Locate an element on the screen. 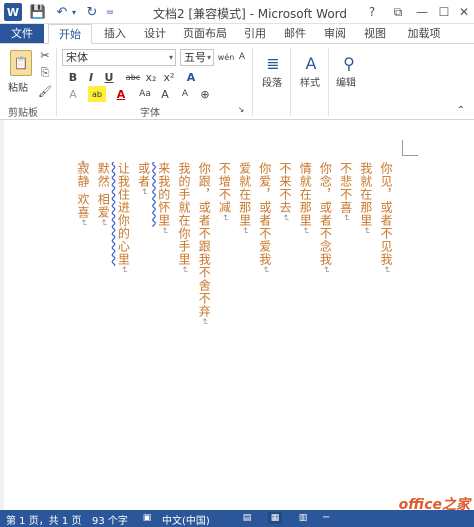  font-dialog-launcher-icon: ↘ is located at coordinates (241, 109).